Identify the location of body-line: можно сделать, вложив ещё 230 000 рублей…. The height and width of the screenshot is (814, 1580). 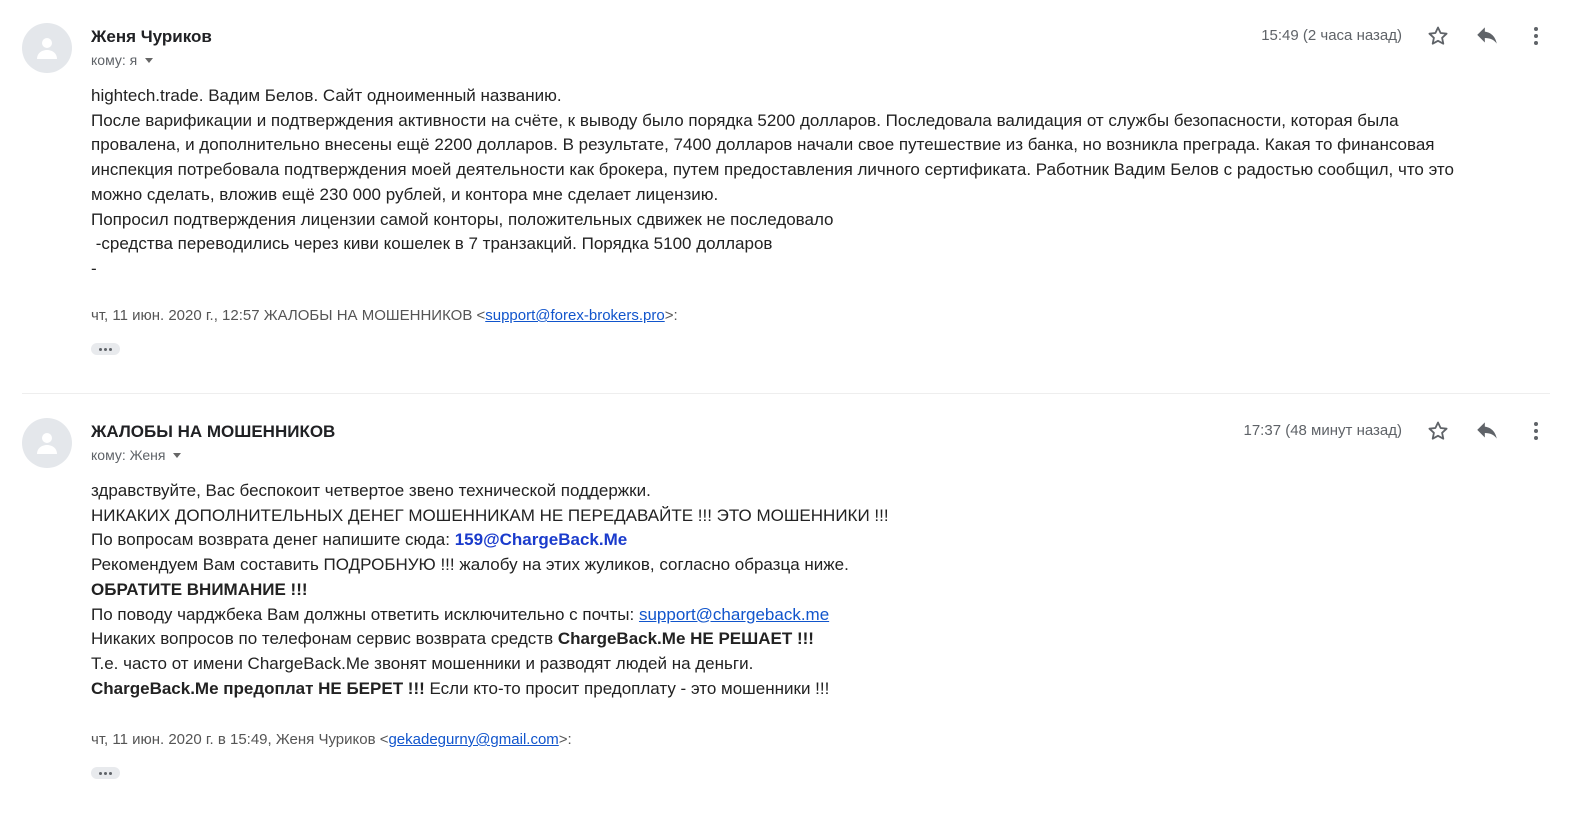
(405, 194).